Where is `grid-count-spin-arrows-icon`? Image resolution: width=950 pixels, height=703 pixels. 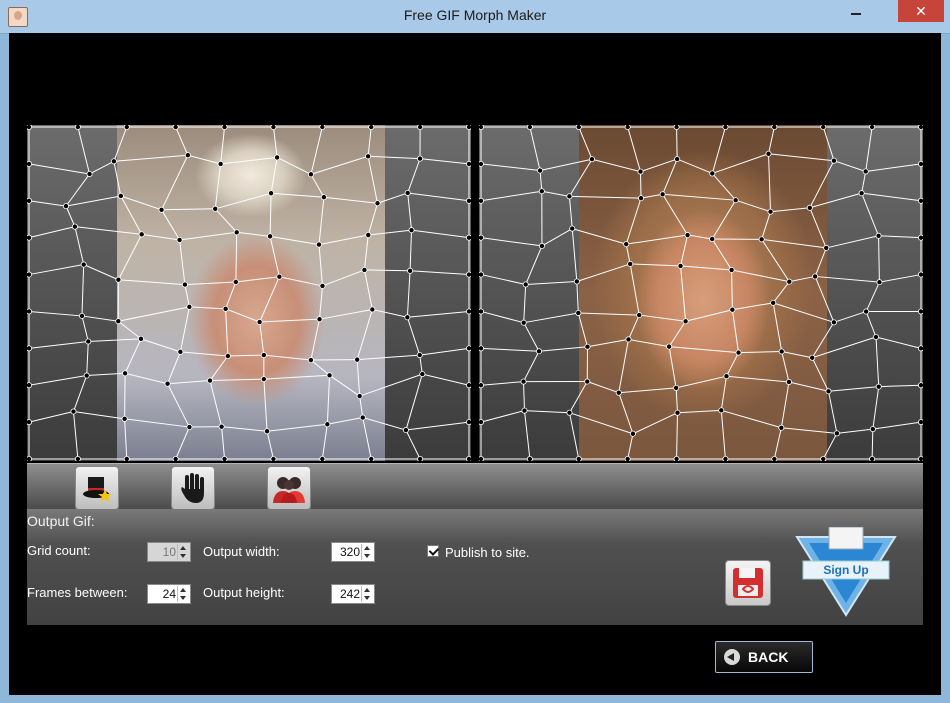 grid-count-spin-arrows-icon is located at coordinates (183, 552).